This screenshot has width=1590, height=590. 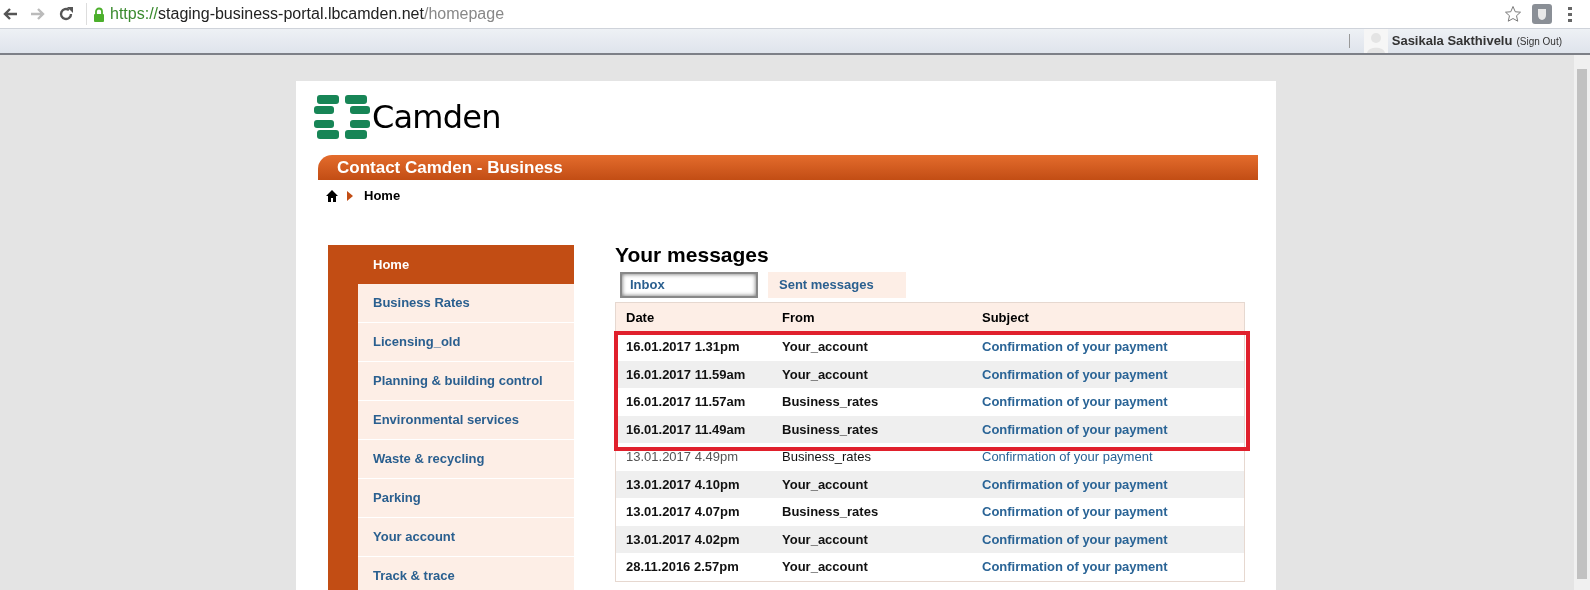 I want to click on message-row: 16.01.2017 11.59am Your_account Confirmation of your payment, so click(x=930, y=374).